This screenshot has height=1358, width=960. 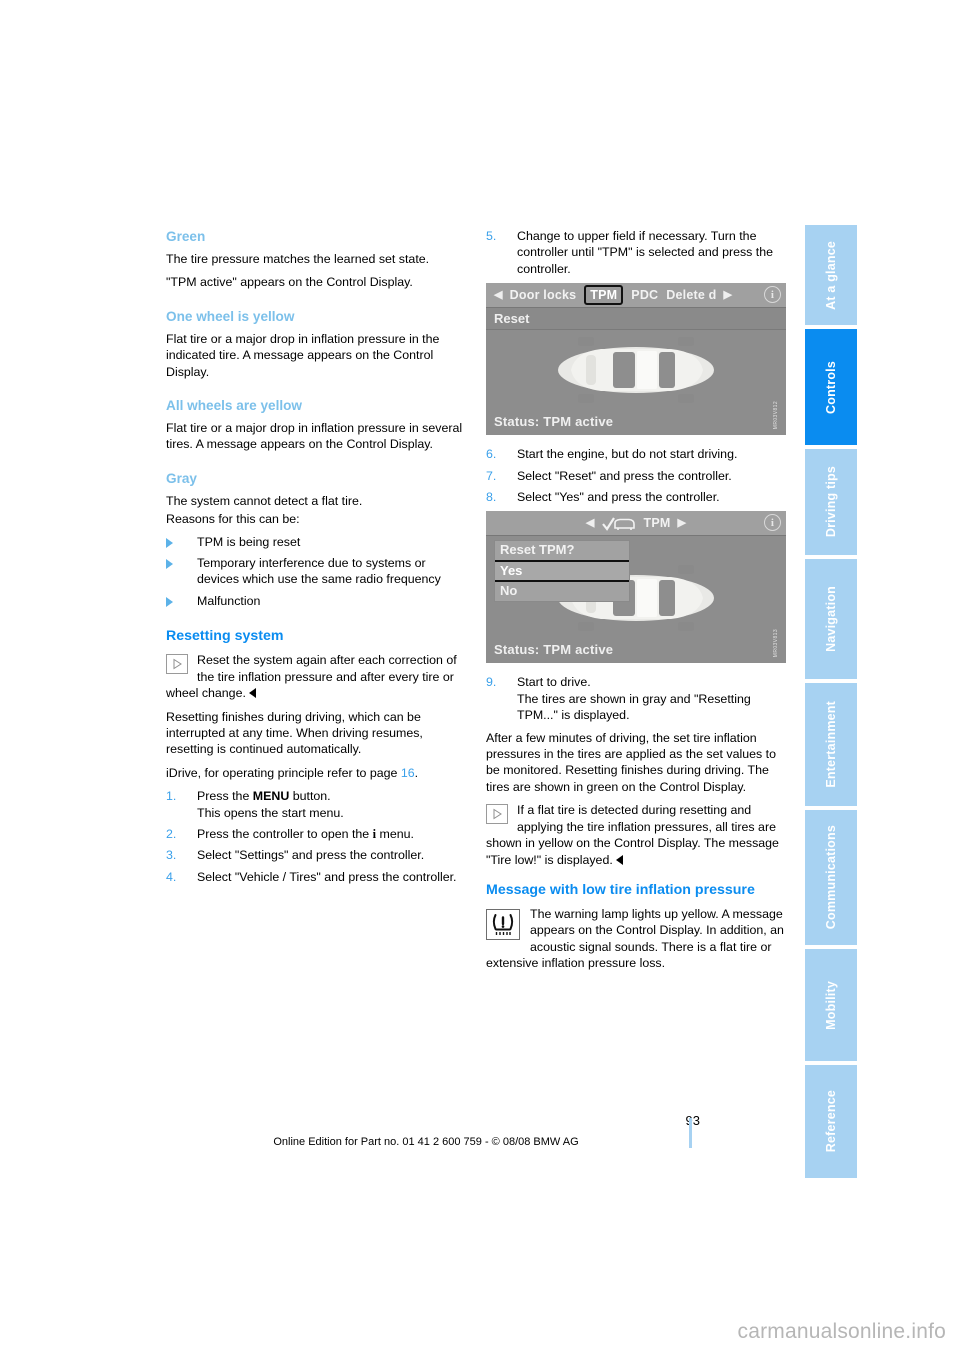 I want to click on step-number: 2., so click(x=171, y=833).